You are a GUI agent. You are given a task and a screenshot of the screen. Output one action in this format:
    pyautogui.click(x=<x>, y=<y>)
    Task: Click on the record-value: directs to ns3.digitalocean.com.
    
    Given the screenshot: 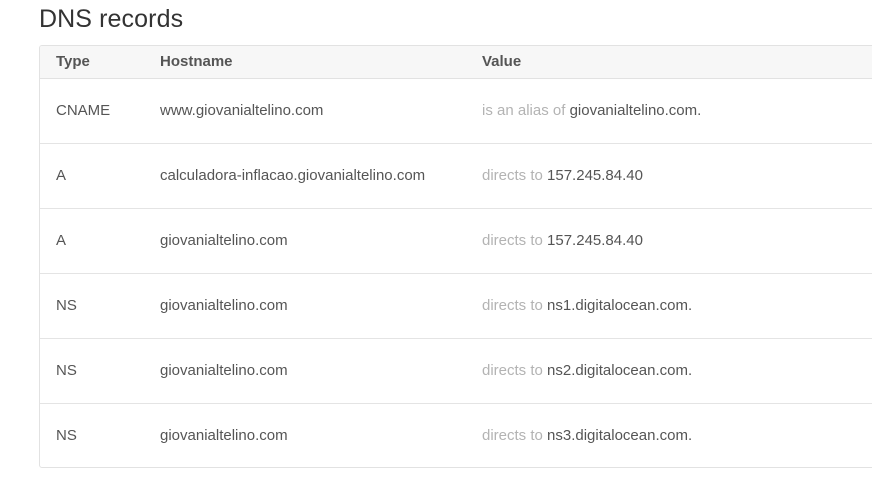 What is the action you would take?
    pyautogui.click(x=587, y=435)
    